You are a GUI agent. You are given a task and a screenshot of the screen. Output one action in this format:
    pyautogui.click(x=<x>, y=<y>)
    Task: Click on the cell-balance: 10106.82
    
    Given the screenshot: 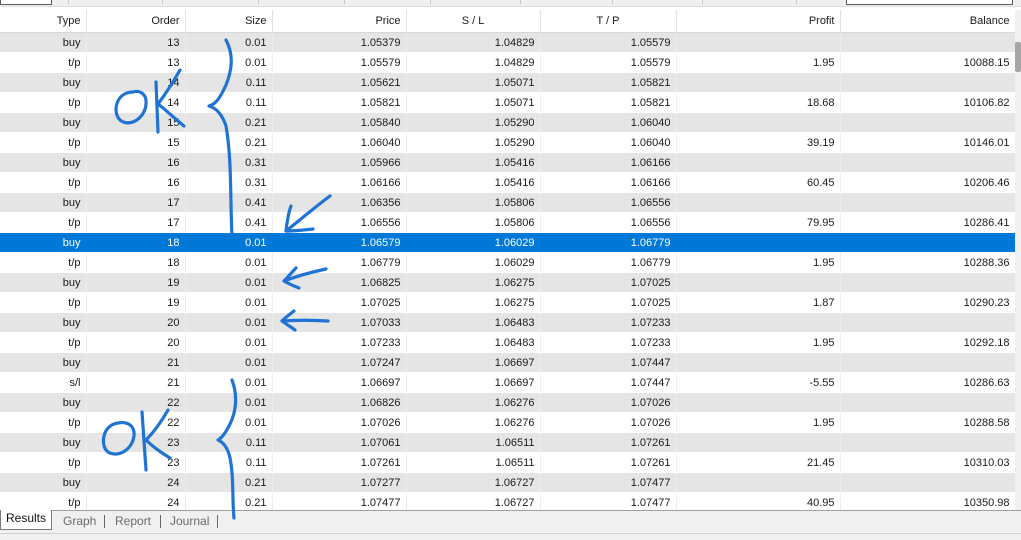 What is the action you would take?
    pyautogui.click(x=928, y=102)
    